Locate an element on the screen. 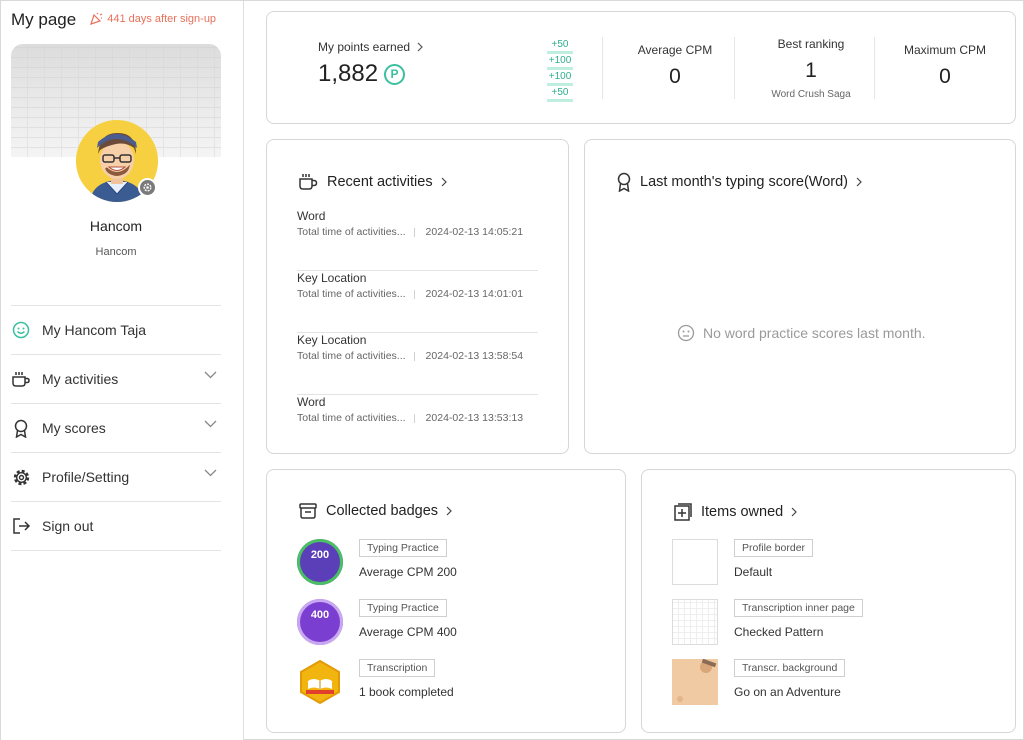 The height and width of the screenshot is (740, 1024). points-deltas: +50 +100 +100 +50 is located at coordinates (560, 70).